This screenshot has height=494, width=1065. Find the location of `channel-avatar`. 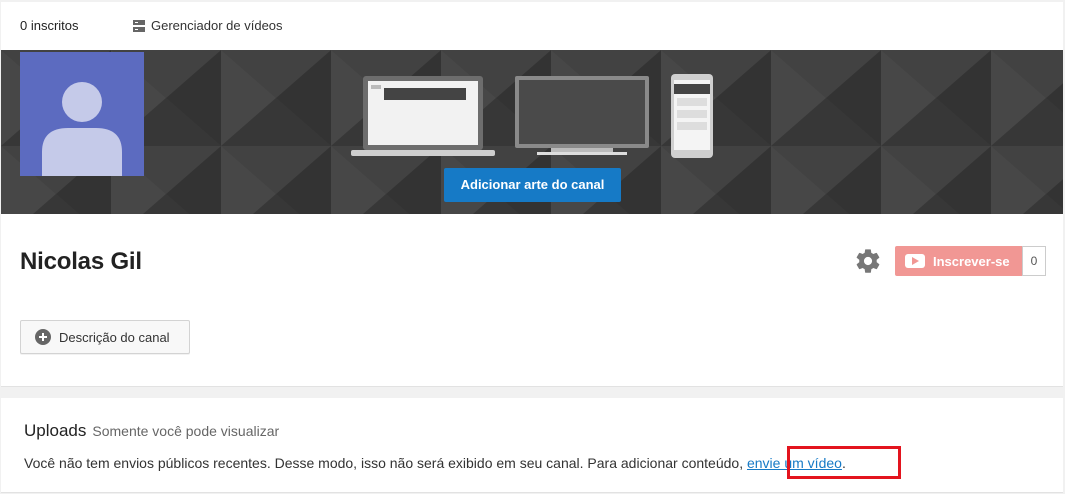

channel-avatar is located at coordinates (82, 114).